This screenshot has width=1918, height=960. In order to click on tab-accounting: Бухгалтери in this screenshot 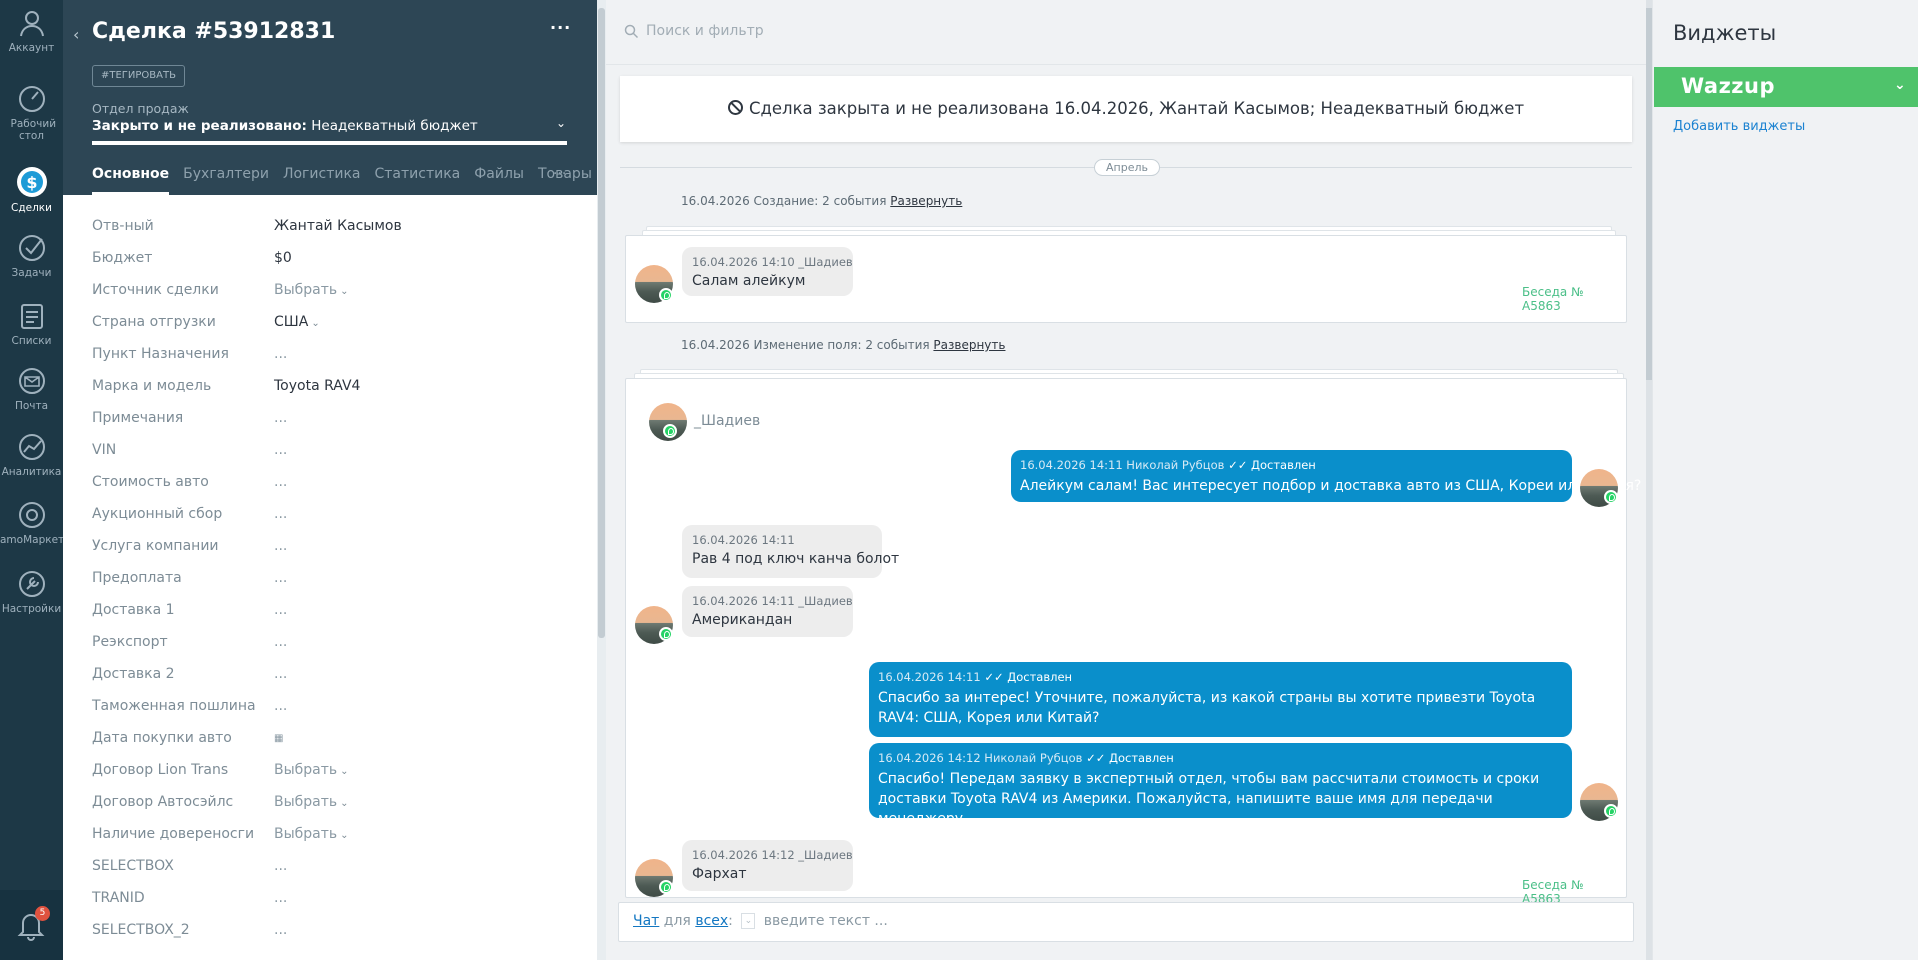, I will do `click(226, 174)`.